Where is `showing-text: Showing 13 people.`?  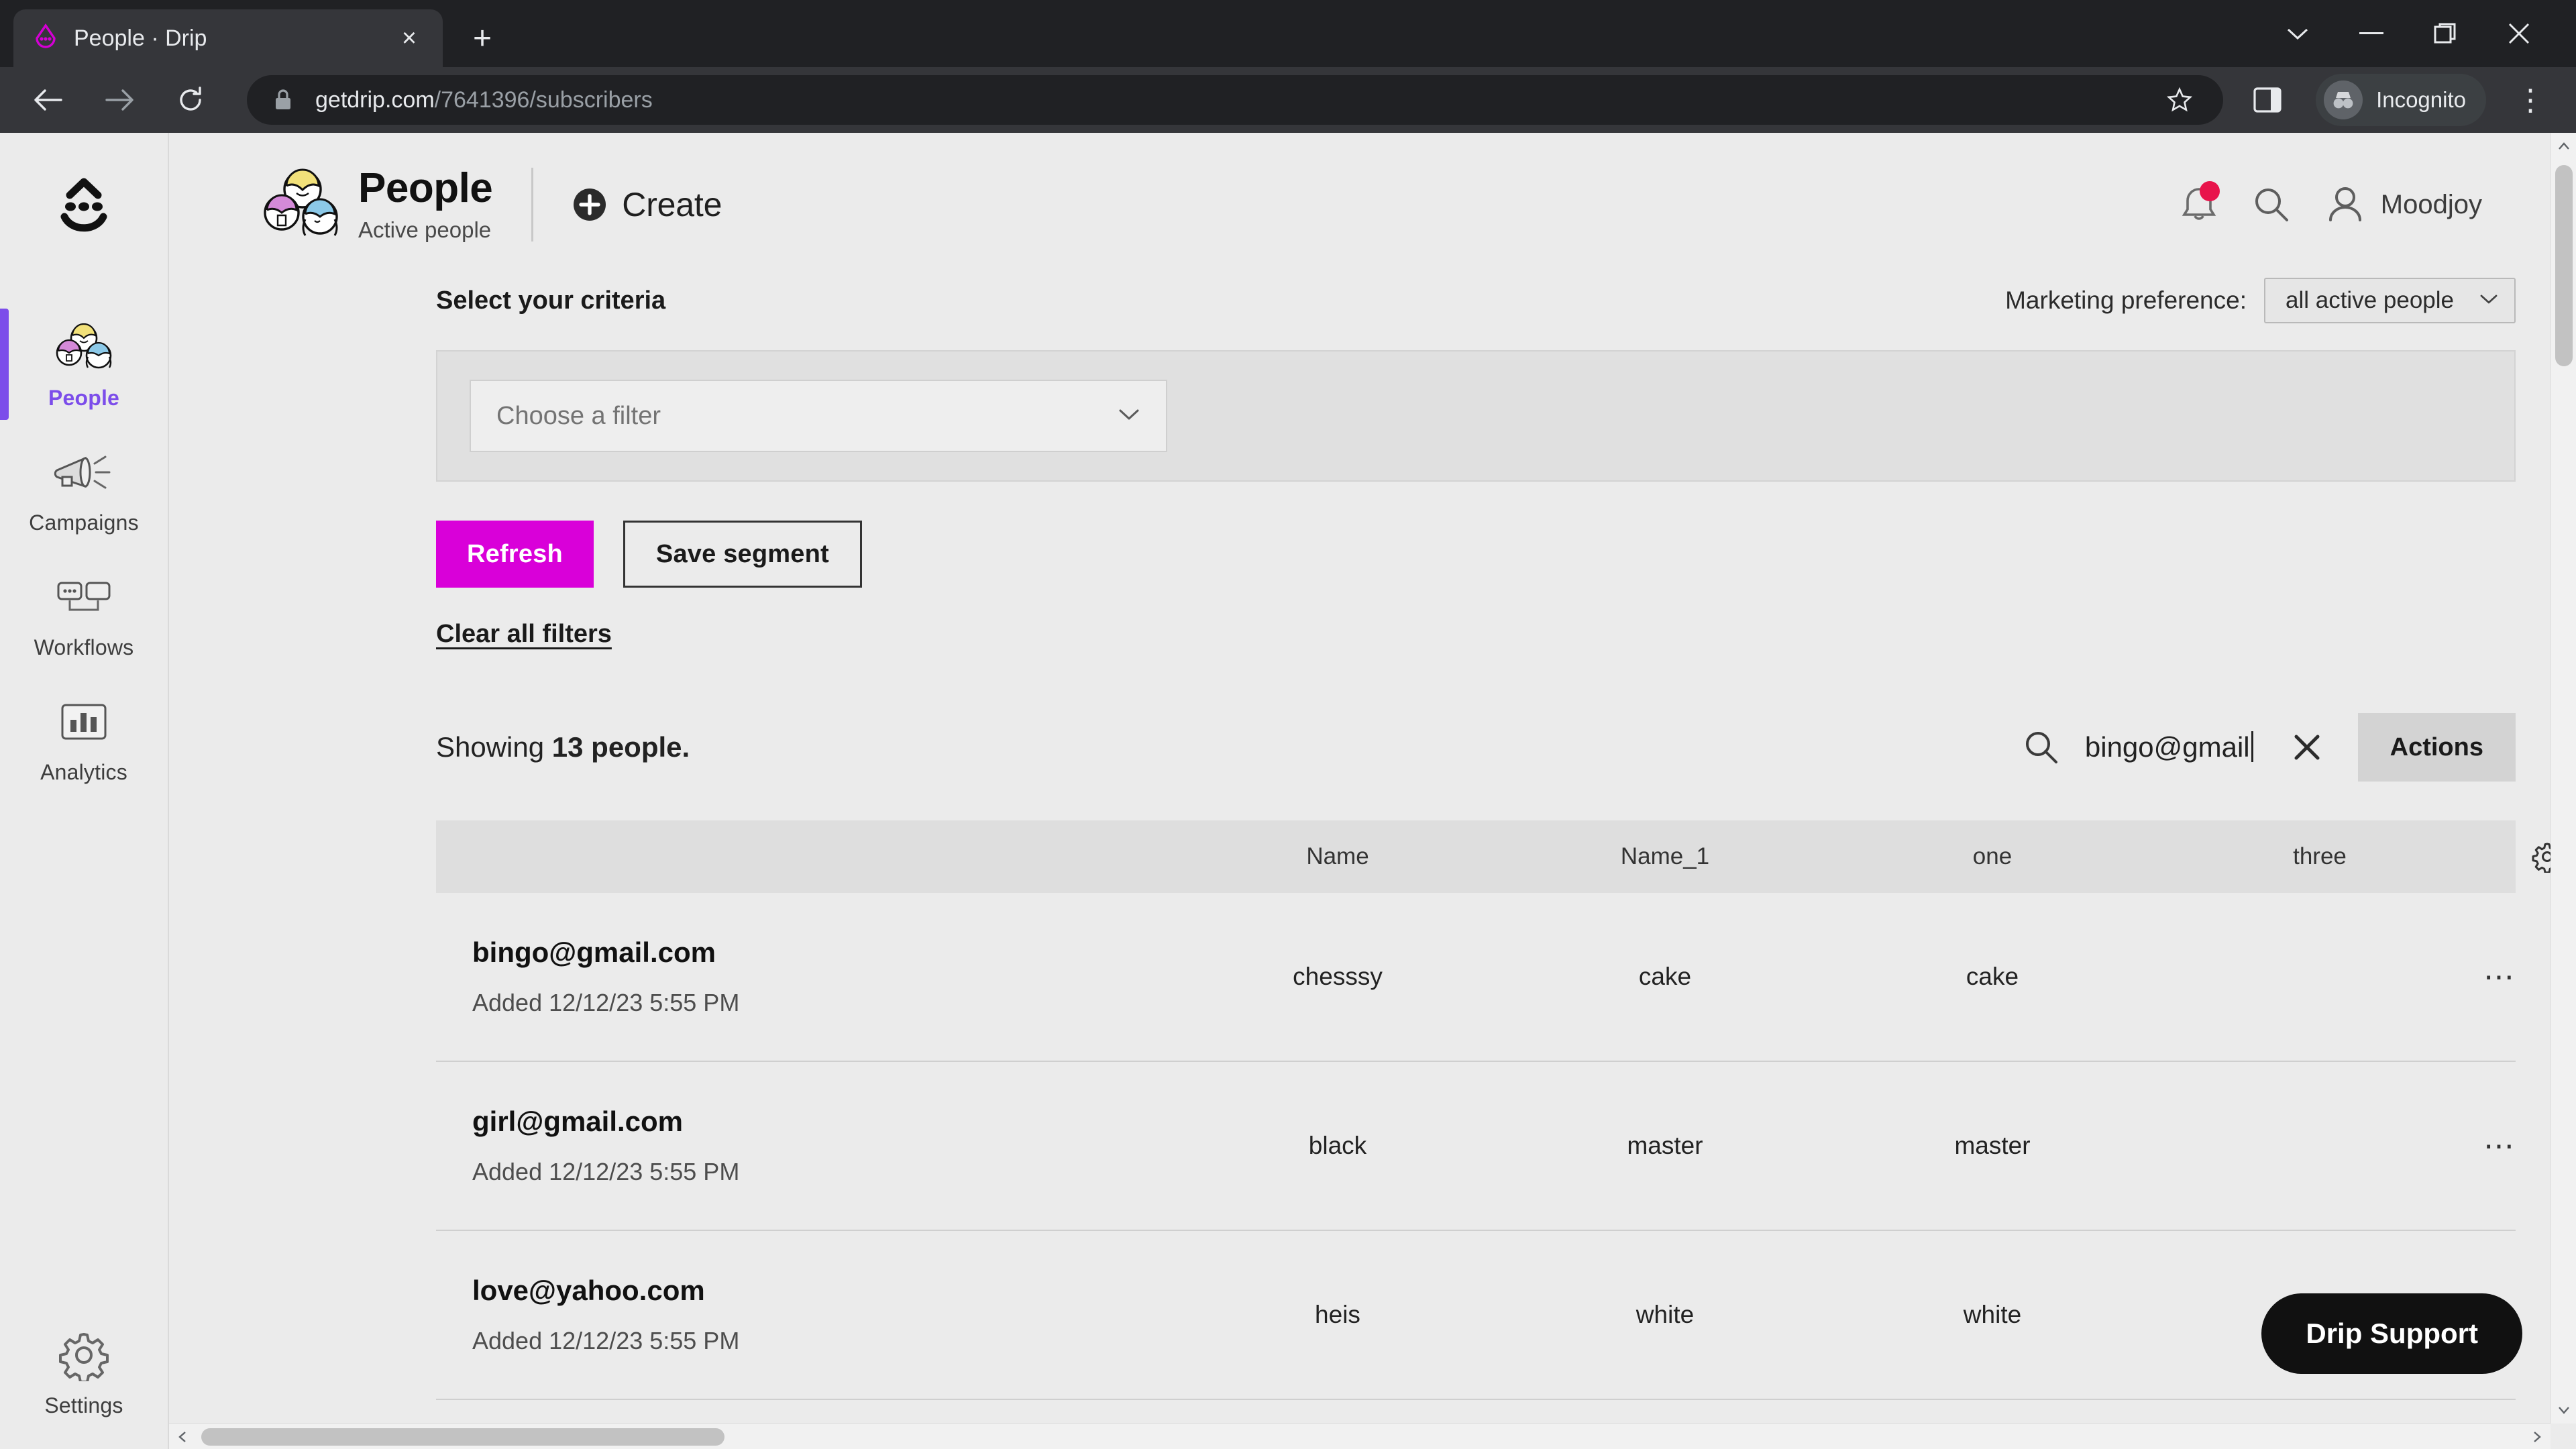
showing-text: Showing 13 people. is located at coordinates (563, 747).